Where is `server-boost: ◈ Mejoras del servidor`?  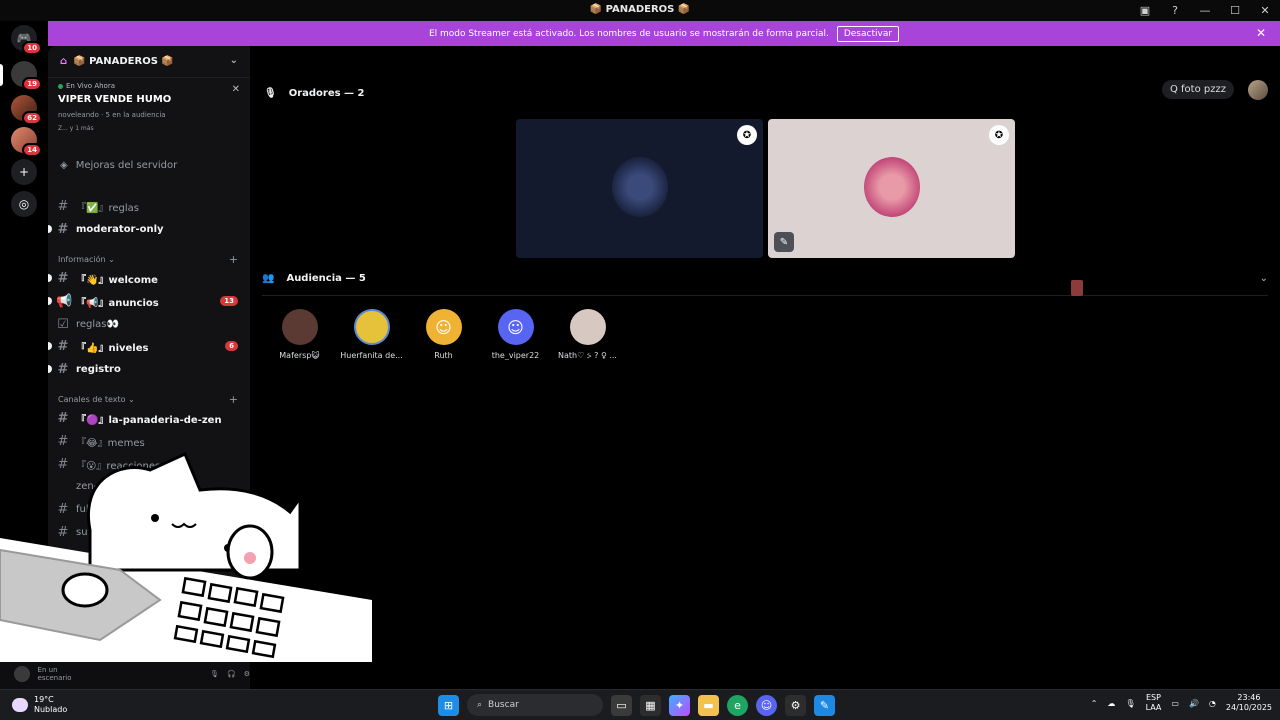 server-boost: ◈ Mejoras del servidor is located at coordinates (118, 165).